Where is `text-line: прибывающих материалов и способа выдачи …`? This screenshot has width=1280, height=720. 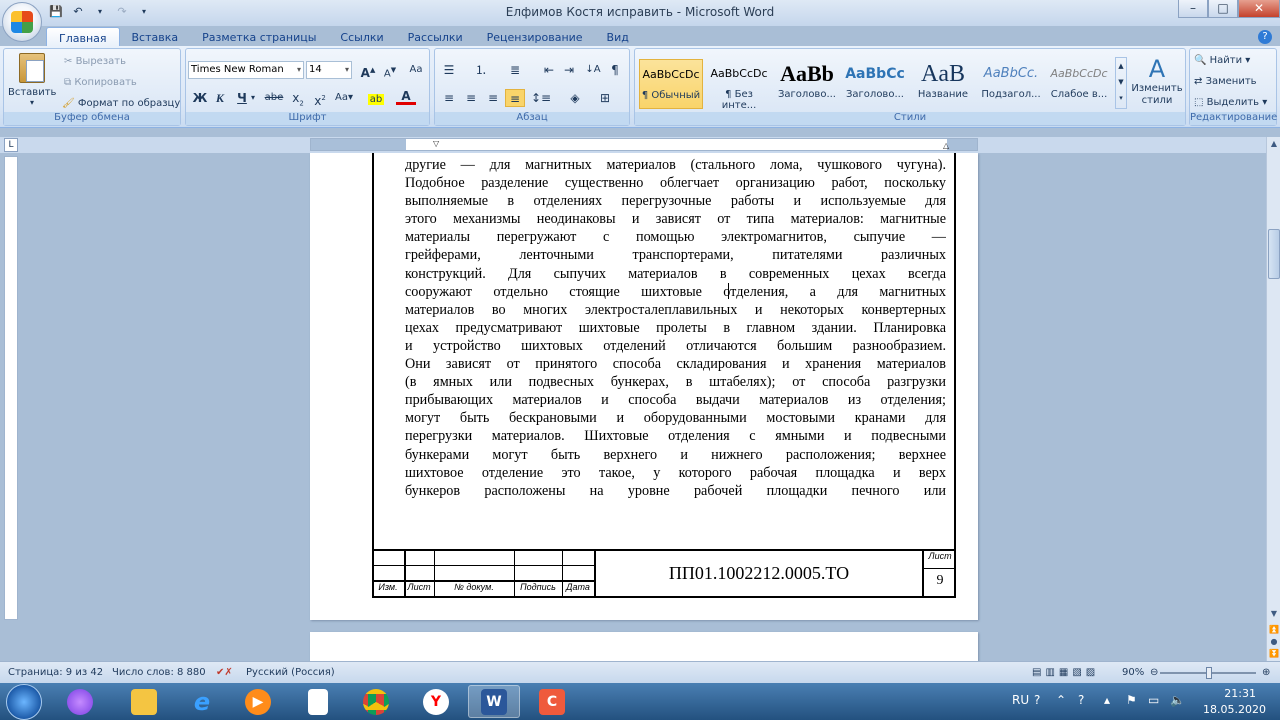 text-line: прибывающих материалов и способа выдачи … is located at coordinates (675, 400).